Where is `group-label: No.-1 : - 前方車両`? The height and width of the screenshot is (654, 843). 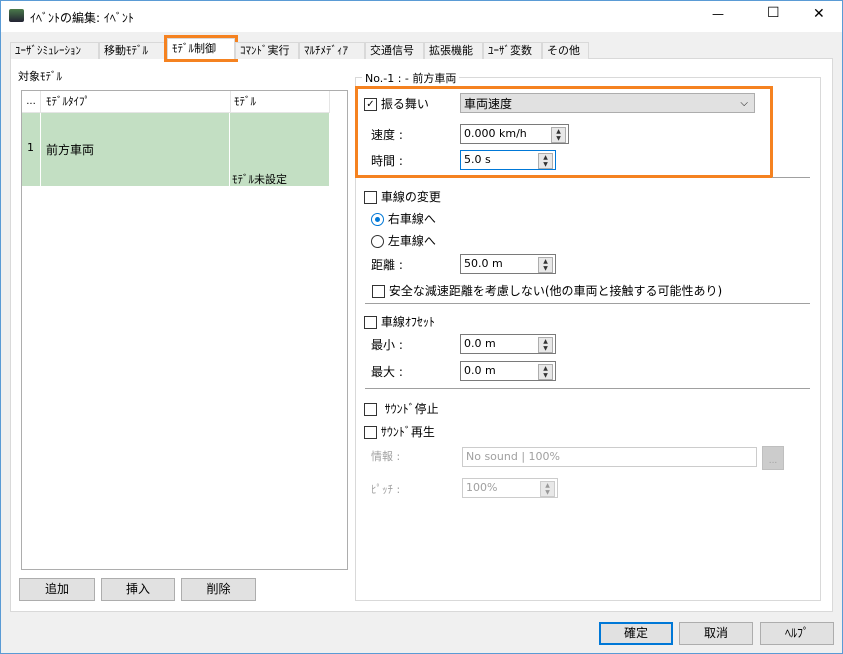 group-label: No.-1 : - 前方車両 is located at coordinates (411, 78).